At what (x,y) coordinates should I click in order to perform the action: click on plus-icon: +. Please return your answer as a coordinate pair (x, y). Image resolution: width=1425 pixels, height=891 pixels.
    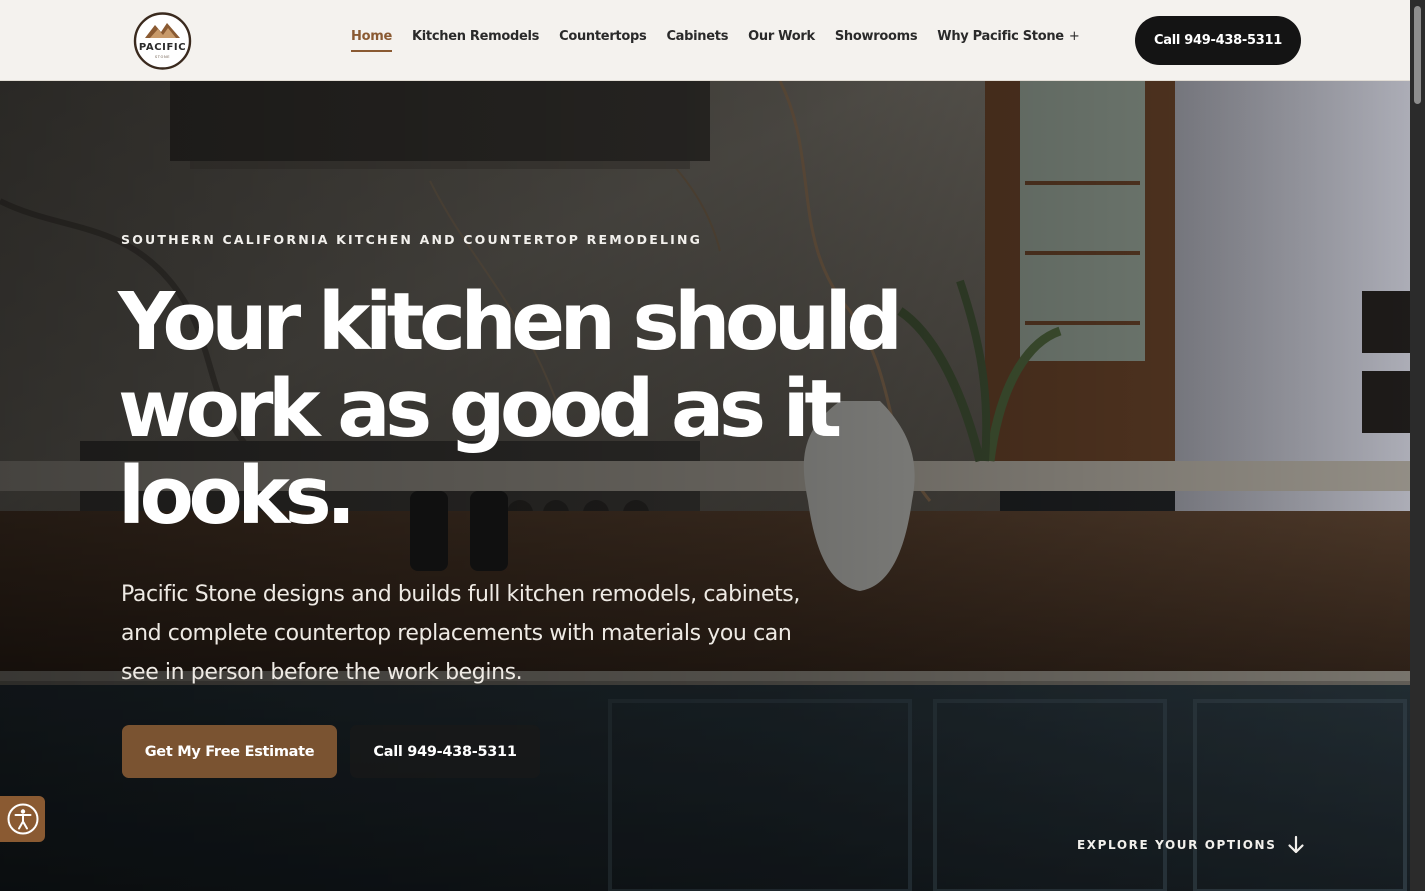
    Looking at the image, I should click on (1074, 36).